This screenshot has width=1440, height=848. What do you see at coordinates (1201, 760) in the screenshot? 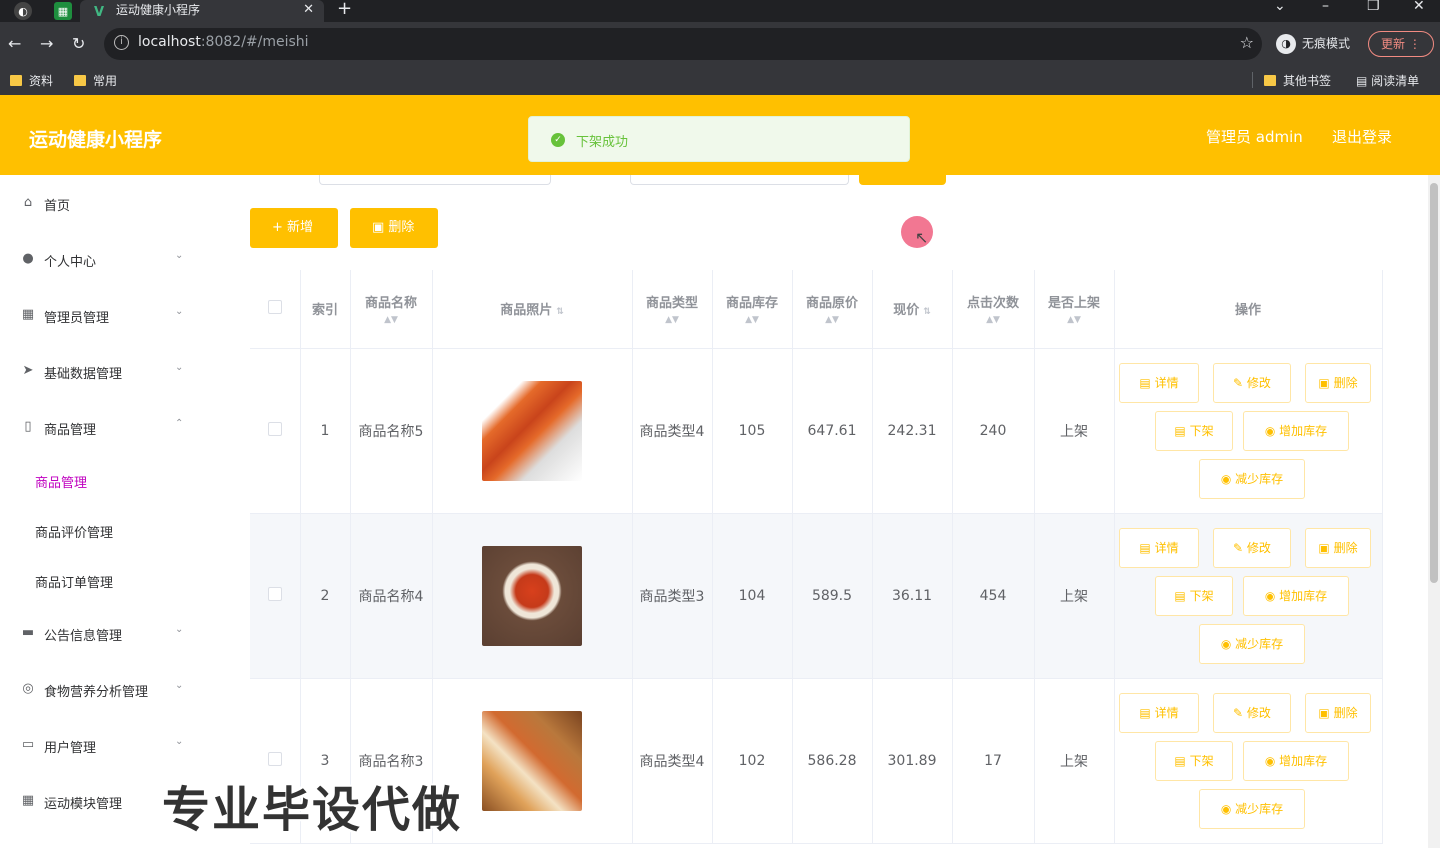
I see `offshelf-label: 下架` at bounding box center [1201, 760].